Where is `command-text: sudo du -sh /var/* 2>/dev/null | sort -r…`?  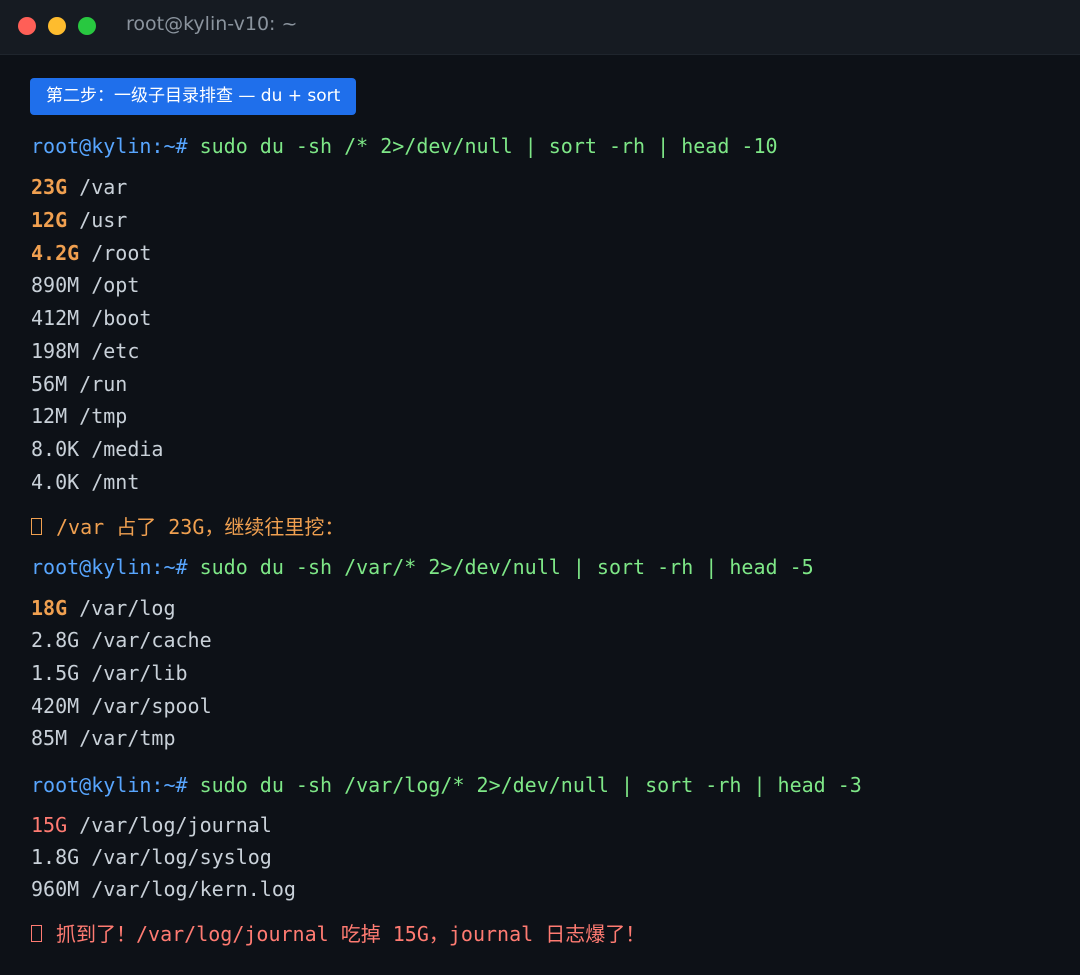 command-text: sudo du -sh /var/* 2>/dev/null | sort -r… is located at coordinates (506, 567).